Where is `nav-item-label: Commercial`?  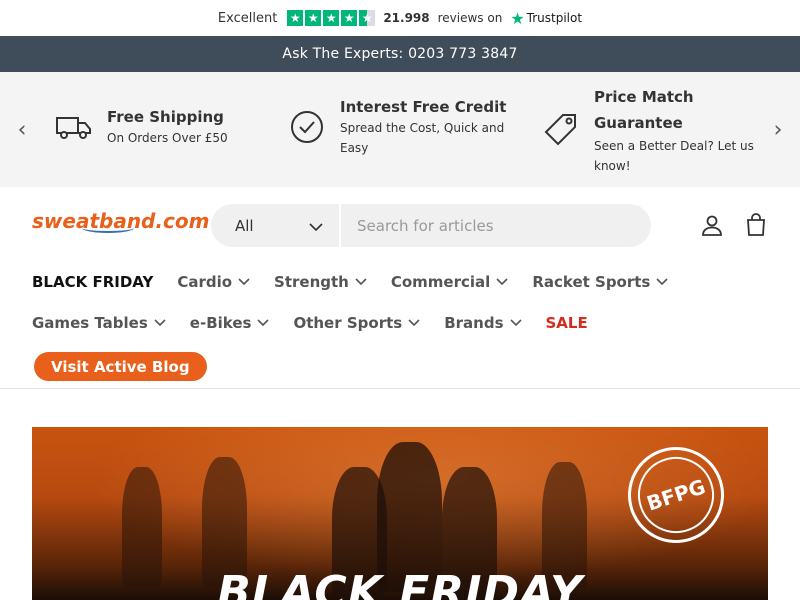
nav-item-label: Commercial is located at coordinates (440, 282).